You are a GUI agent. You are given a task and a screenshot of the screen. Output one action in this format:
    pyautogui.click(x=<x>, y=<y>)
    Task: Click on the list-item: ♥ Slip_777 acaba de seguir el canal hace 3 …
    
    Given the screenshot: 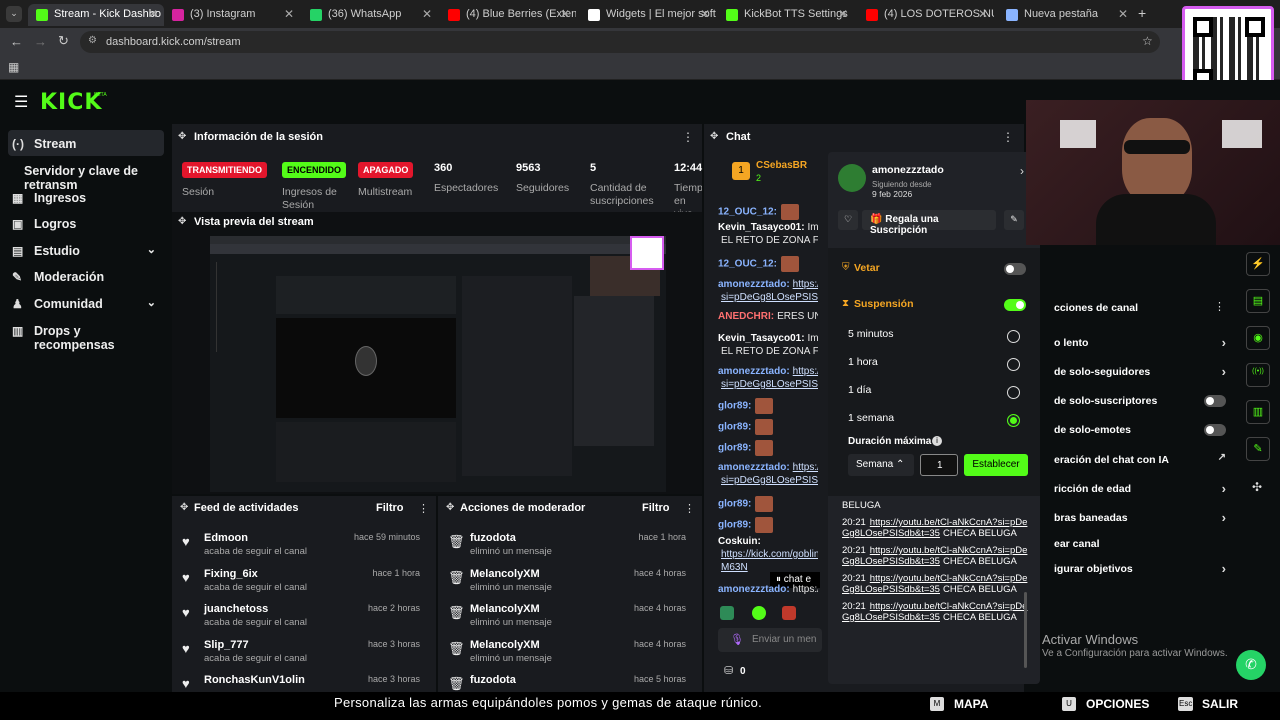 What is the action you would take?
    pyautogui.click(x=302, y=657)
    